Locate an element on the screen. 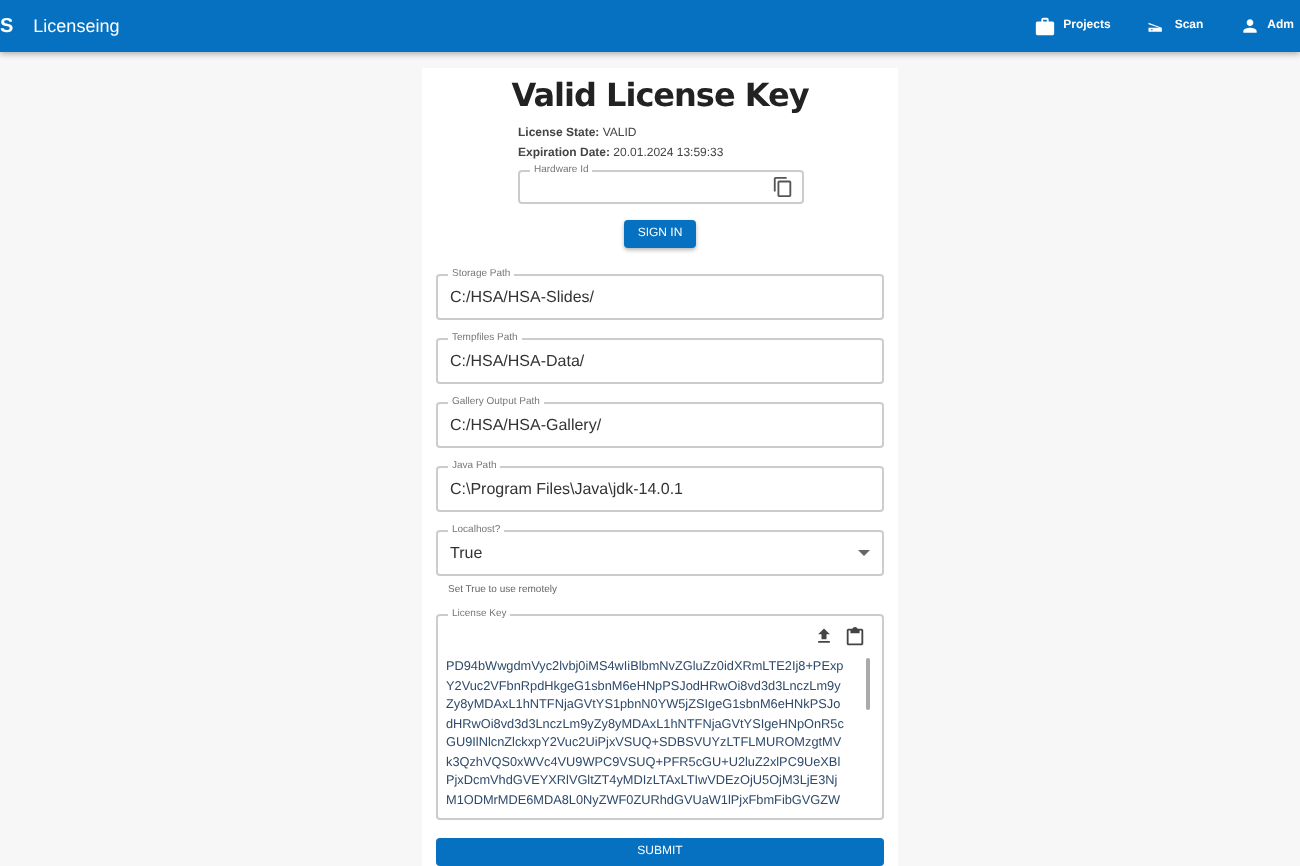 The image size is (1300, 866). field-value: True is located at coordinates (467, 553).